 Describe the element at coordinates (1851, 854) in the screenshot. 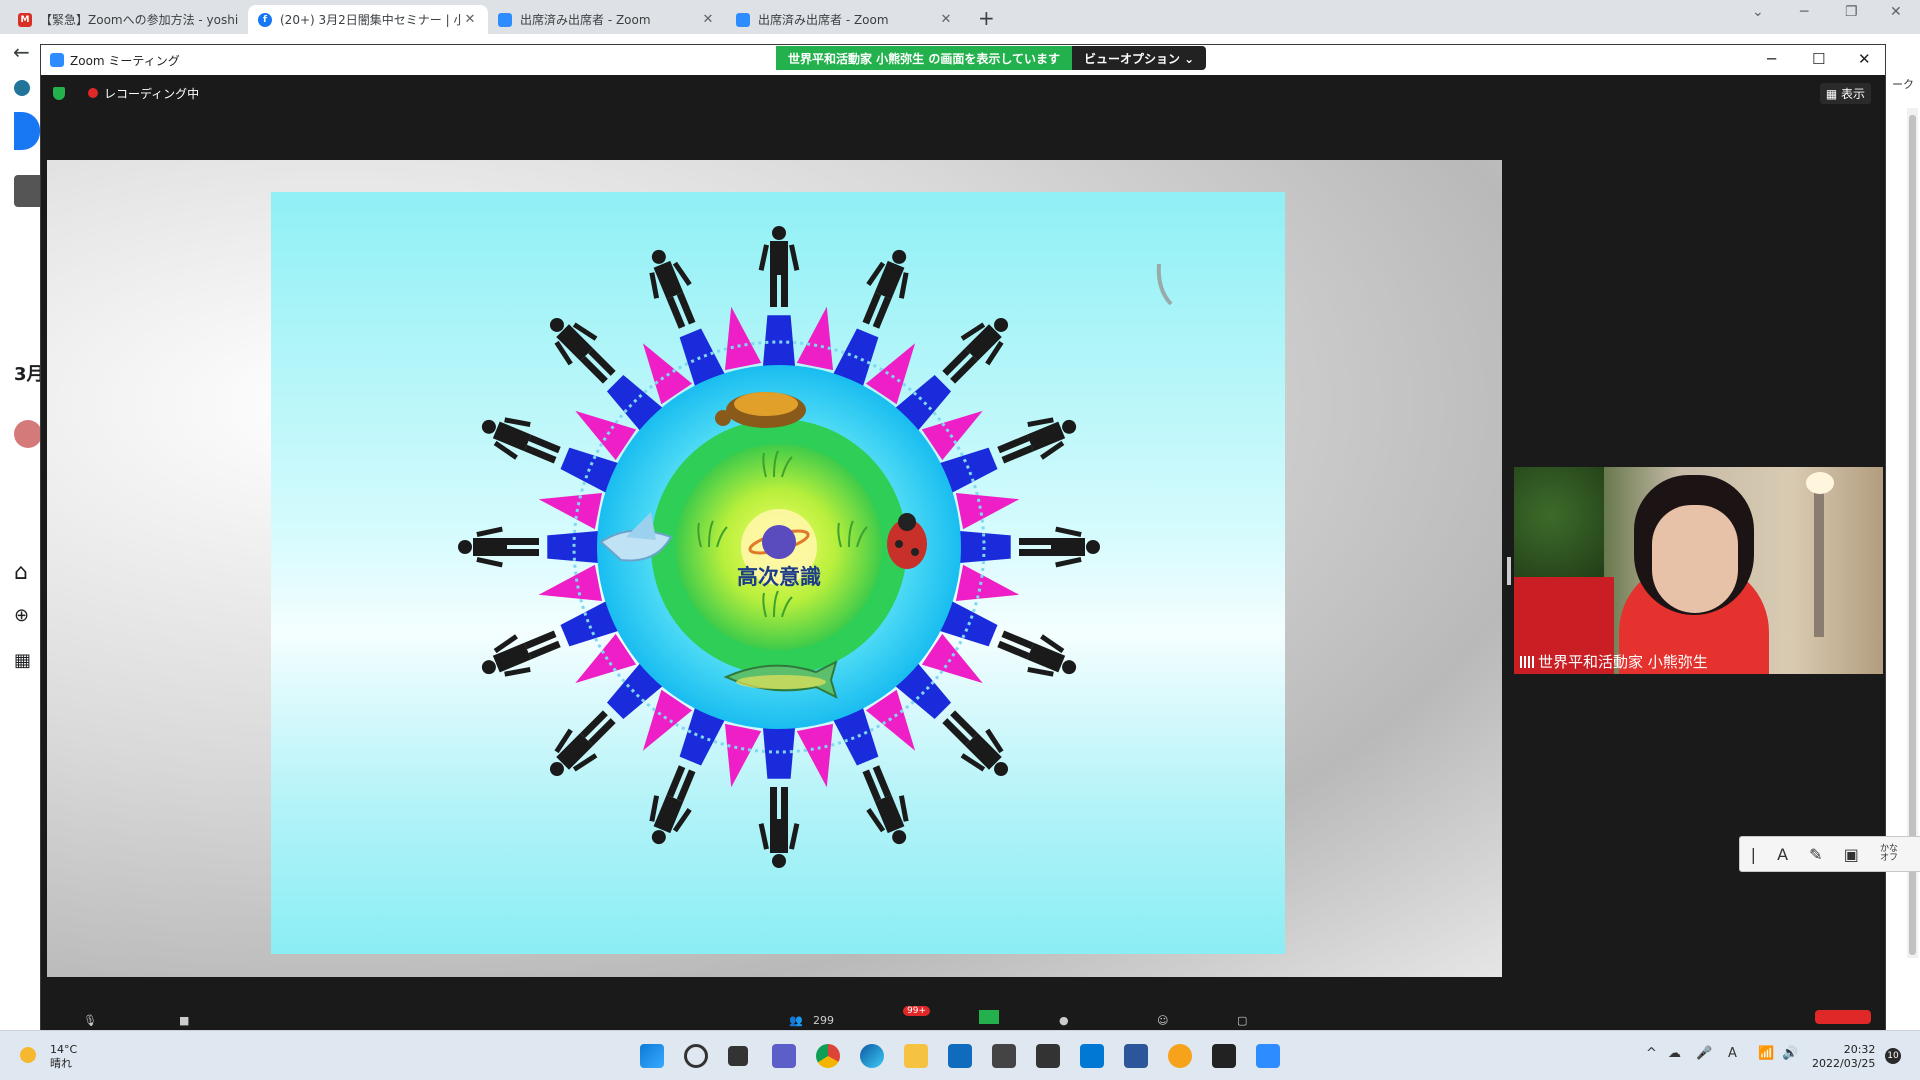

I see `ime-dictionary-icon: ▣` at that location.